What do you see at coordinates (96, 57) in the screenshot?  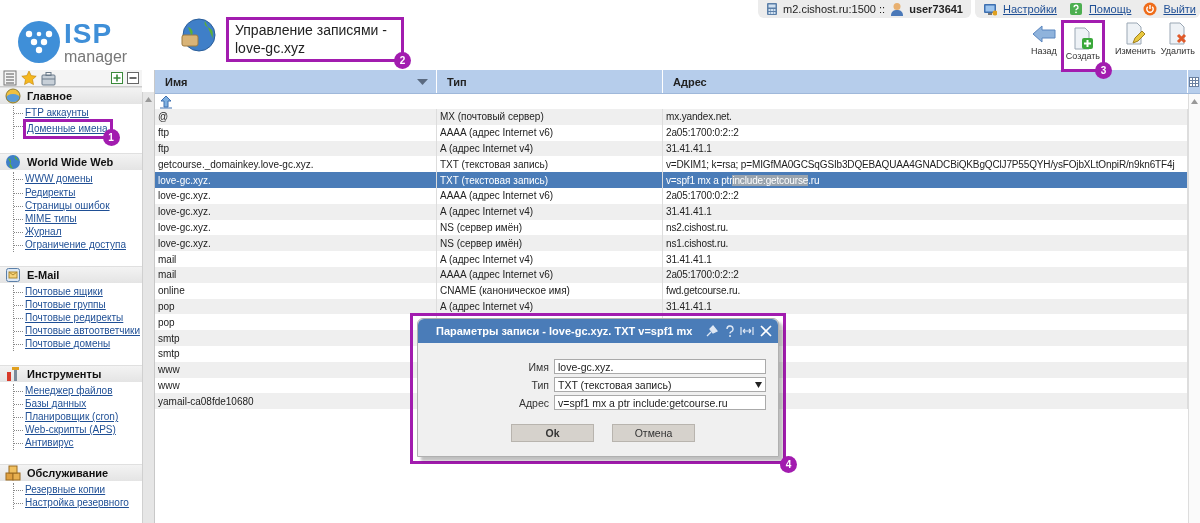 I see `logo-product: manager` at bounding box center [96, 57].